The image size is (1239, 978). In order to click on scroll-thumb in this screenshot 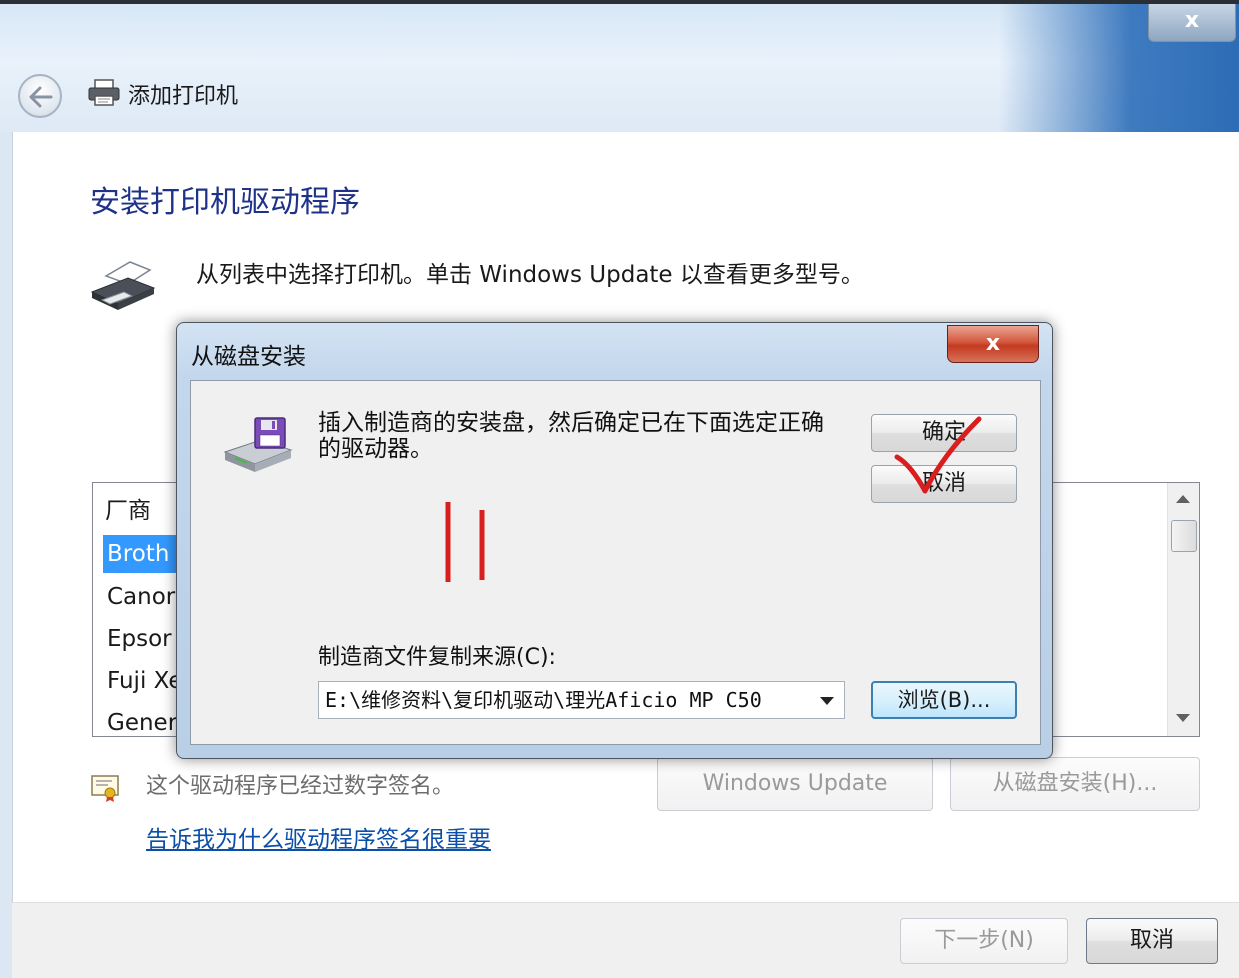, I will do `click(1184, 536)`.